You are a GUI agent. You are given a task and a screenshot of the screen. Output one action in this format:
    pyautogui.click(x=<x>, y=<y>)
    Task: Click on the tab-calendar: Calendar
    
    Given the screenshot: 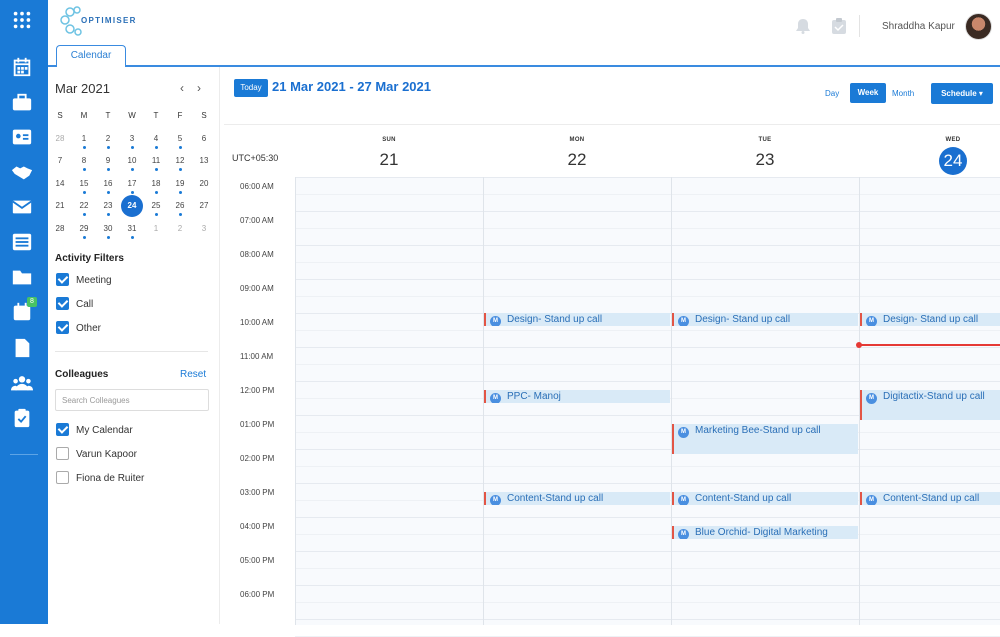 What is the action you would take?
    pyautogui.click(x=91, y=56)
    